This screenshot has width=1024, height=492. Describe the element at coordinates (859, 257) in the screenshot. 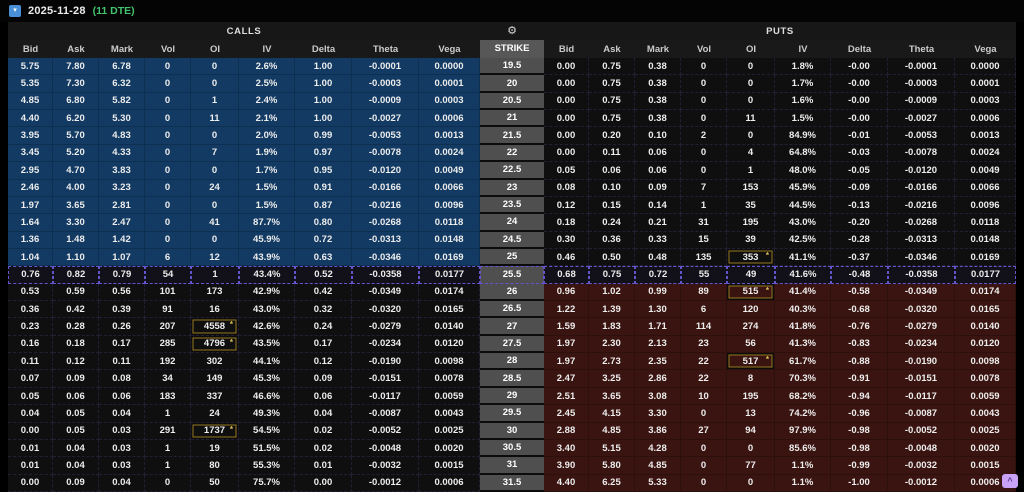

I see `puts-delta-cell: -0.37` at that location.